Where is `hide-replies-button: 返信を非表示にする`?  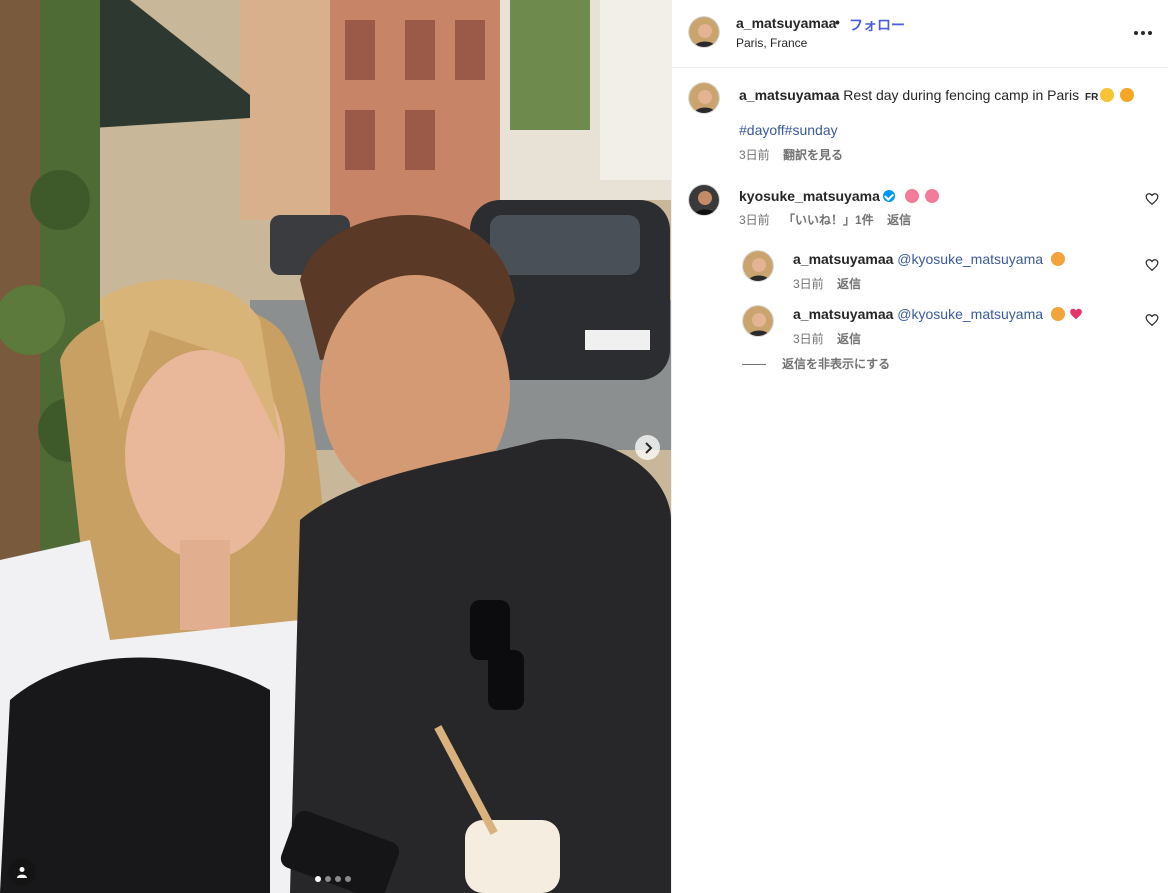 hide-replies-button: 返信を非表示にする is located at coordinates (816, 363).